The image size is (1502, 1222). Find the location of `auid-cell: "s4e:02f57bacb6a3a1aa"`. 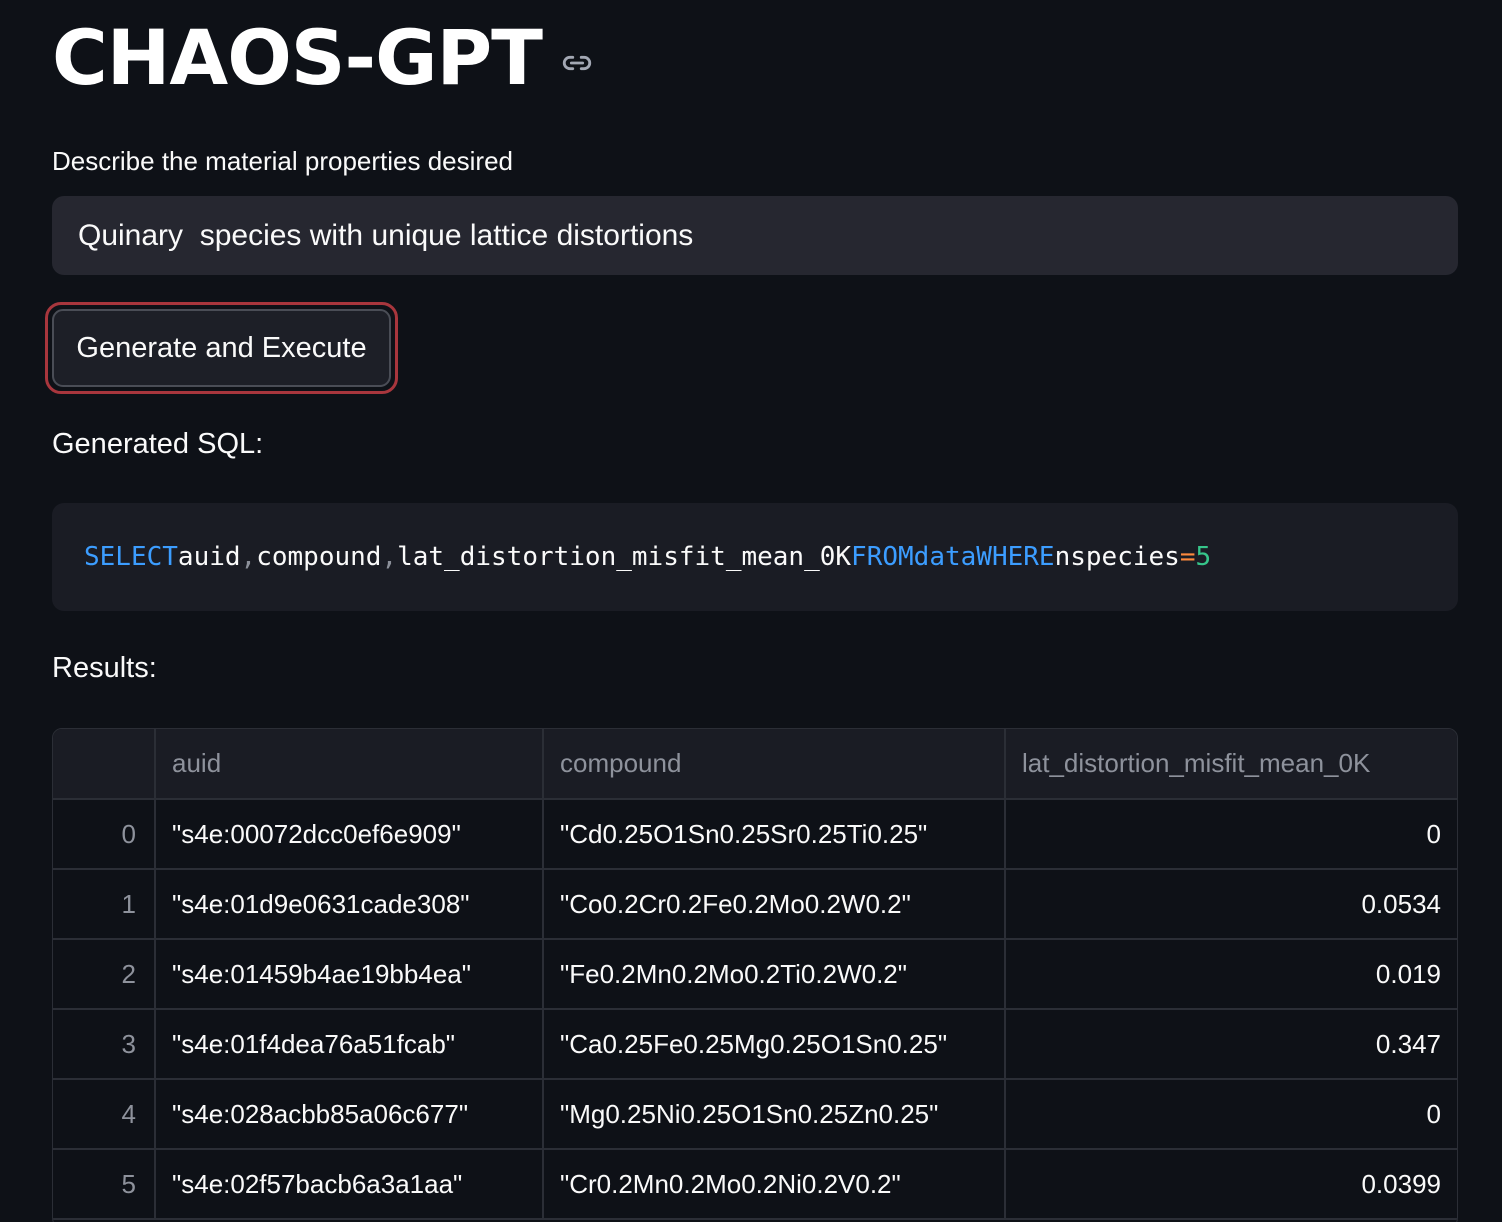

auid-cell: "s4e:02f57bacb6a3a1aa" is located at coordinates (349, 1184).